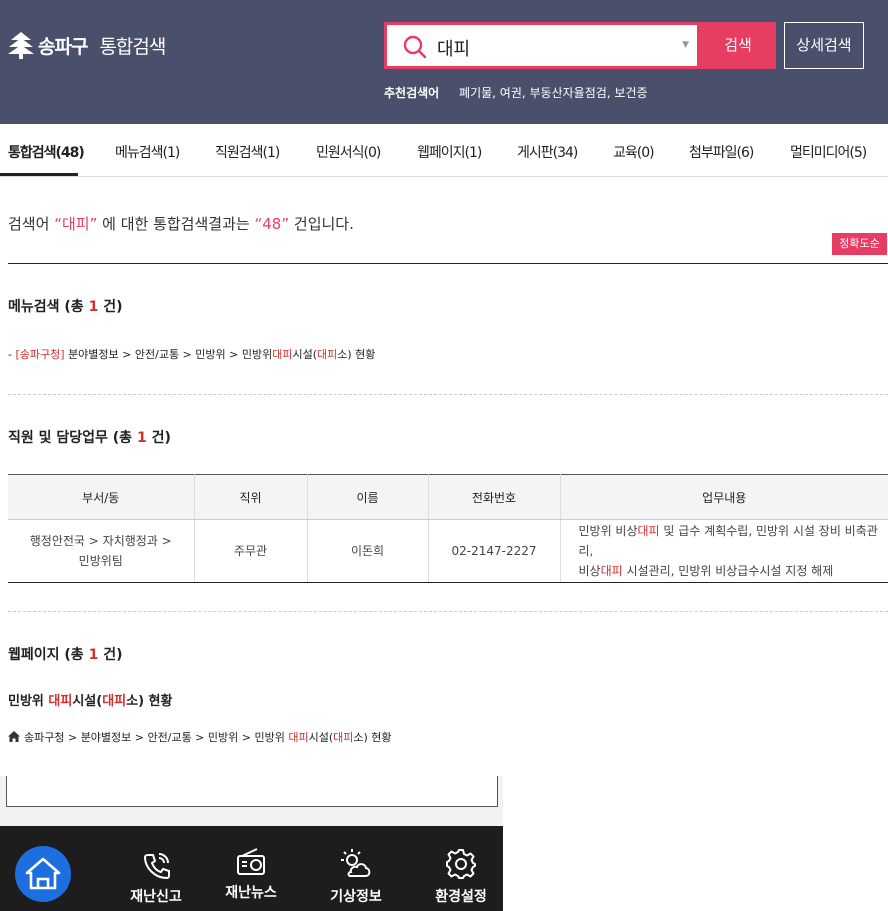 This screenshot has width=888, height=911. What do you see at coordinates (461, 897) in the screenshot?
I see `nav-label: 환경설정` at bounding box center [461, 897].